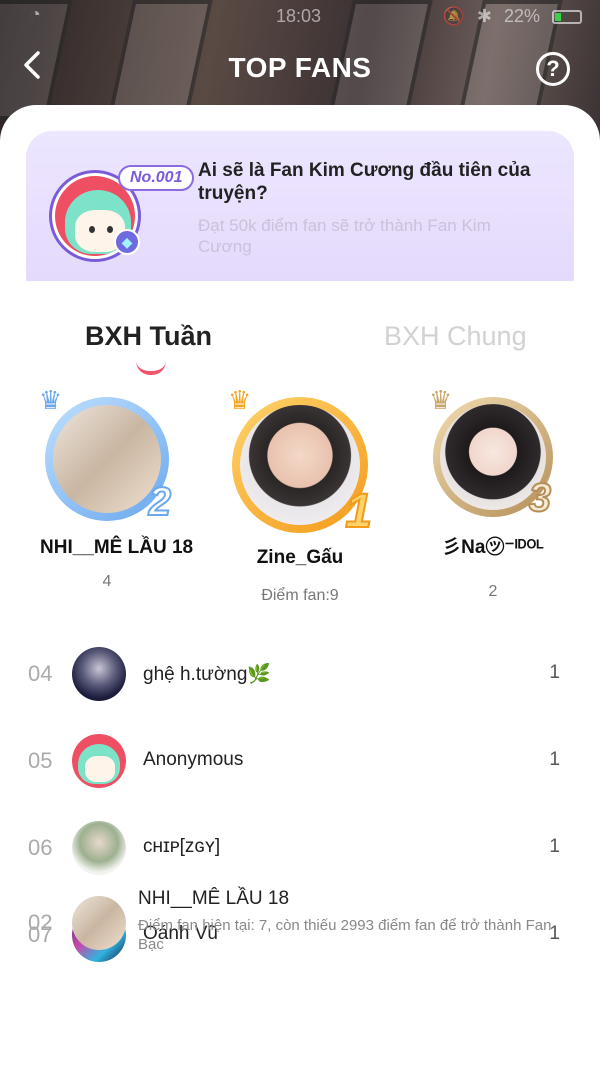 The image size is (600, 1067). Describe the element at coordinates (151, 368) in the screenshot. I see `tab-active-indicator` at that location.